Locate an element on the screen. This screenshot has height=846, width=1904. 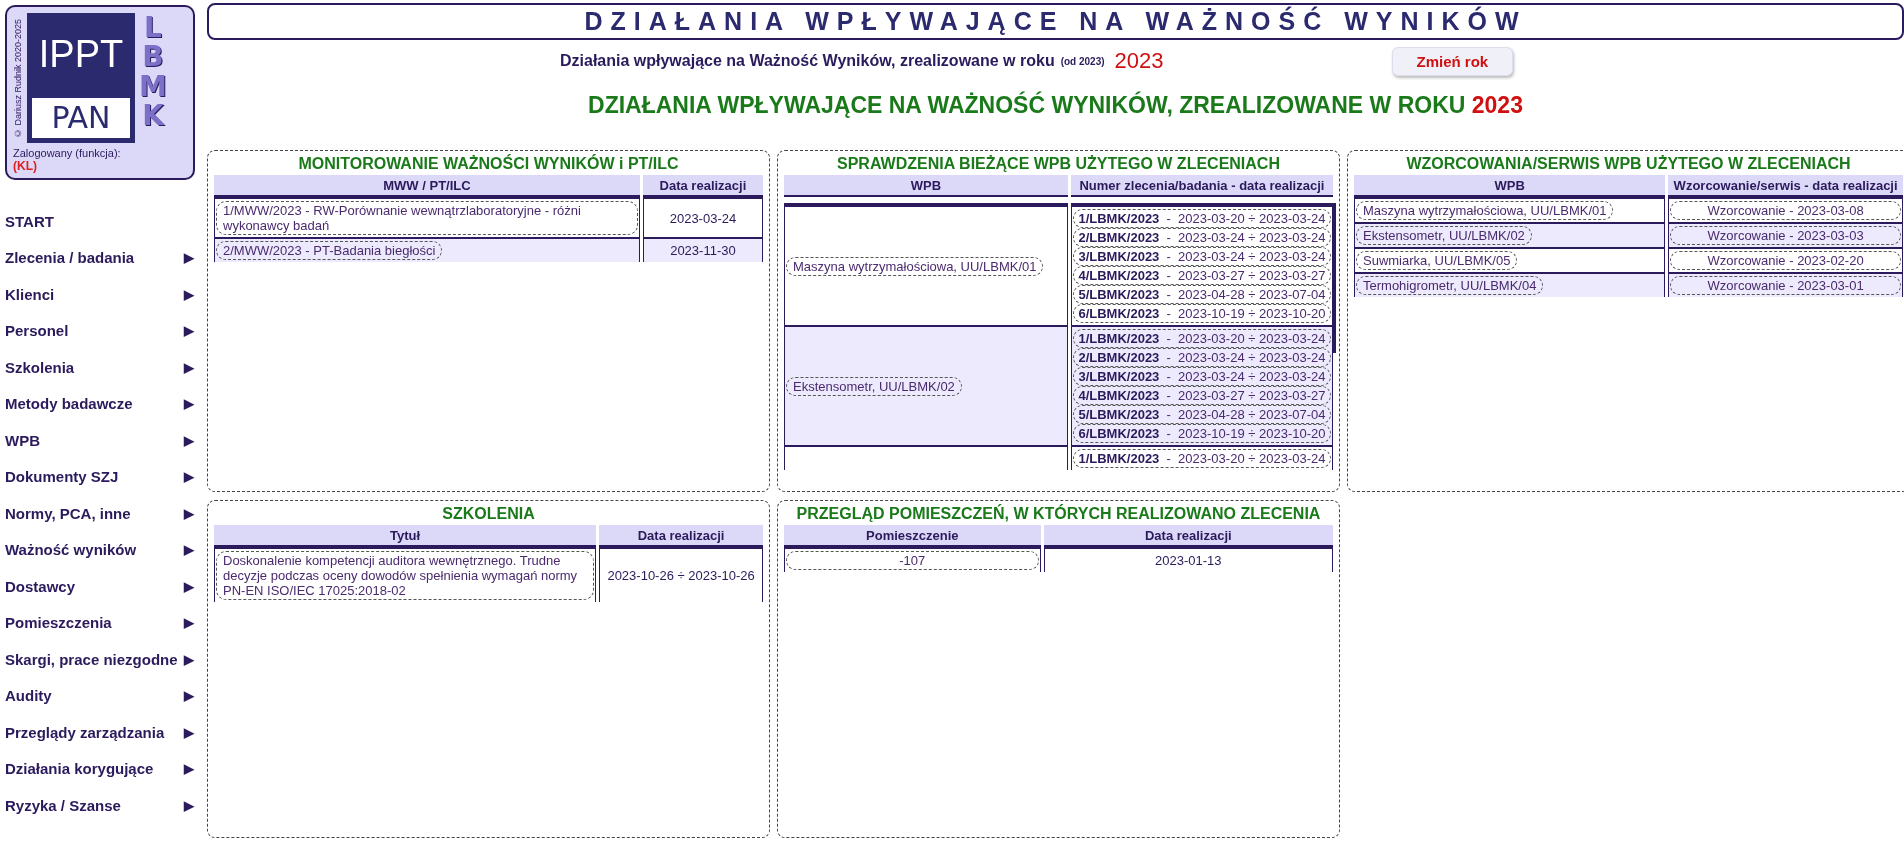
menu-item: Normy, PCA, inne ▶ is located at coordinates (102, 513).